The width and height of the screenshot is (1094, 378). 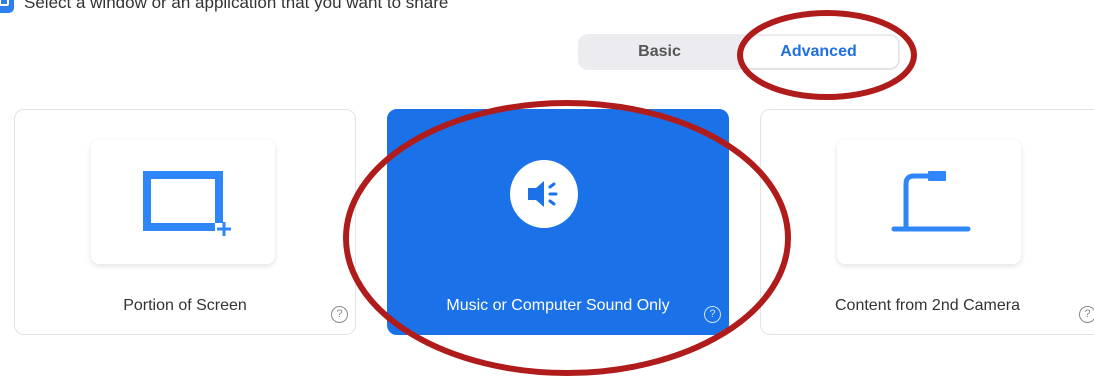 I want to click on document-camera-icon, so click(x=931, y=201).